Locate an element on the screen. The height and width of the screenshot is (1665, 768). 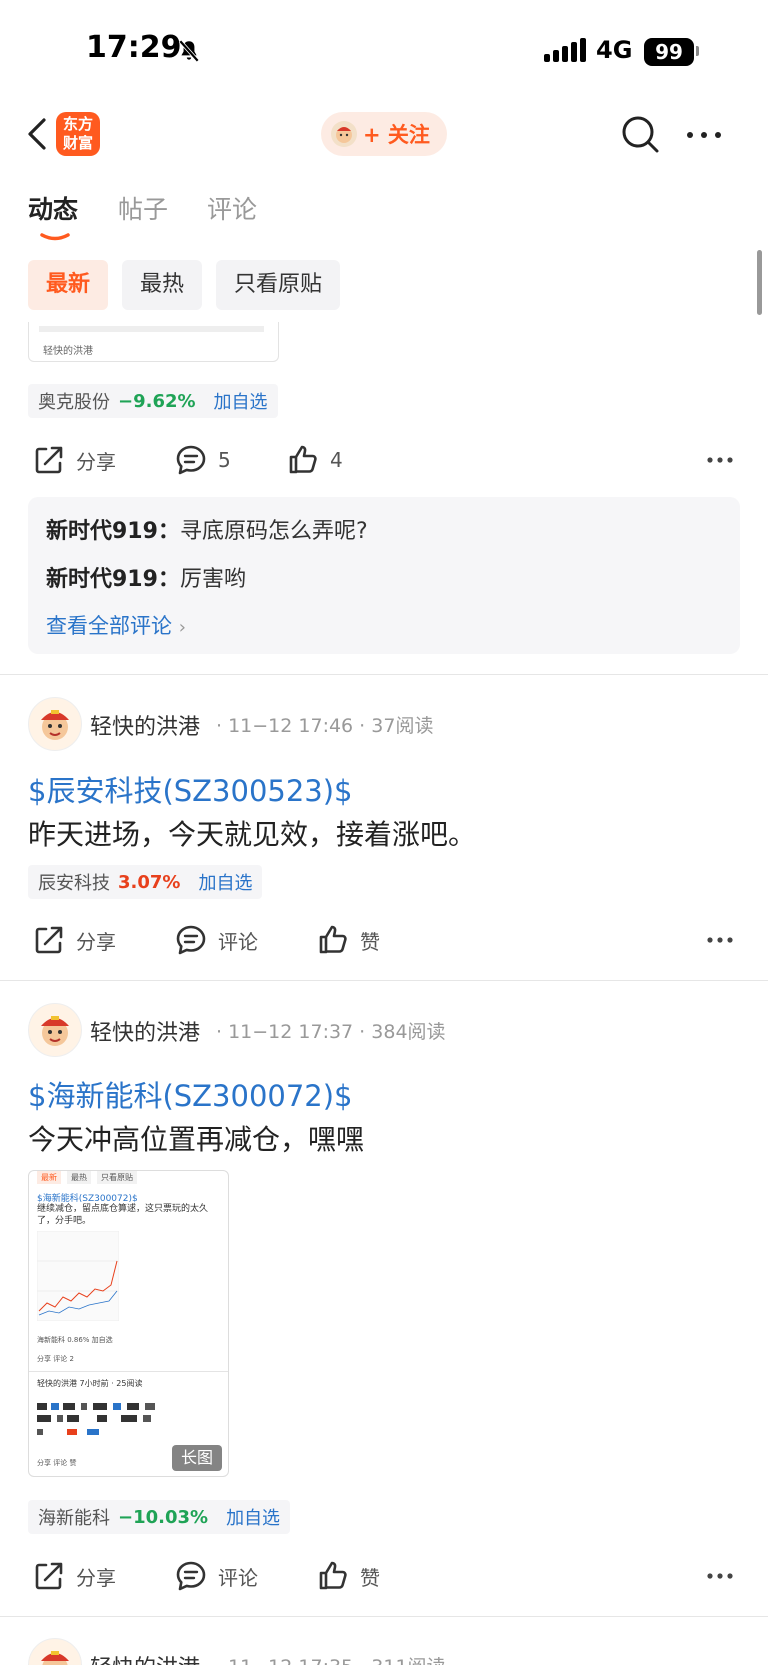
app-logo: 东方 财富 is located at coordinates (78, 134).